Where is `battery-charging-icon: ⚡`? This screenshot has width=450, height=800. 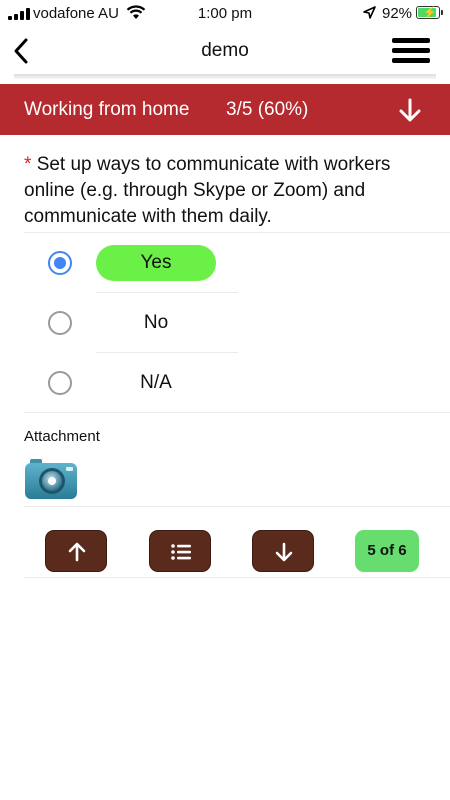
battery-charging-icon: ⚡ is located at coordinates (429, 12).